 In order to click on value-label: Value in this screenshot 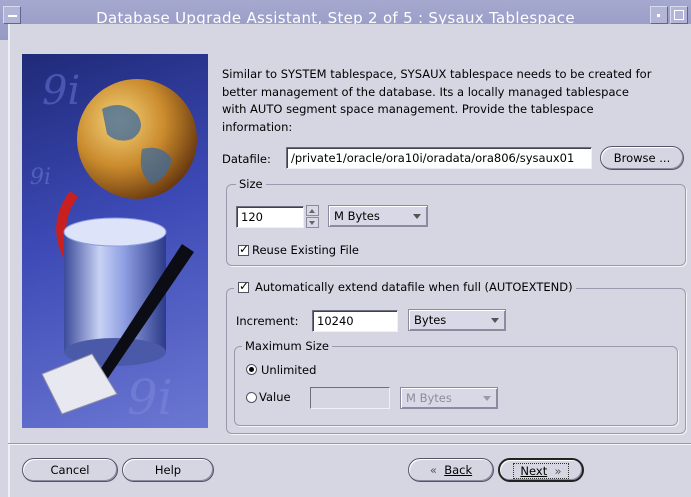, I will do `click(275, 397)`.